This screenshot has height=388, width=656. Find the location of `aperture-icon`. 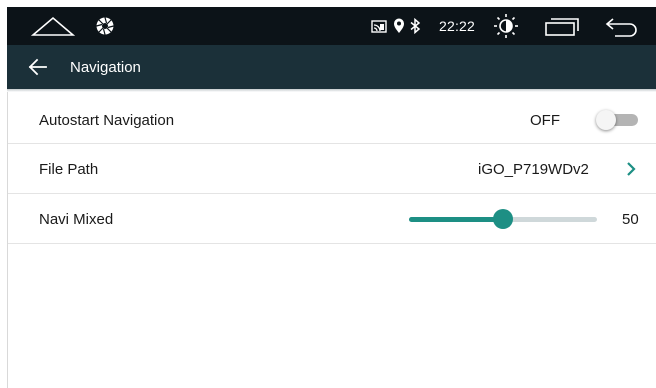

aperture-icon is located at coordinates (105, 26).